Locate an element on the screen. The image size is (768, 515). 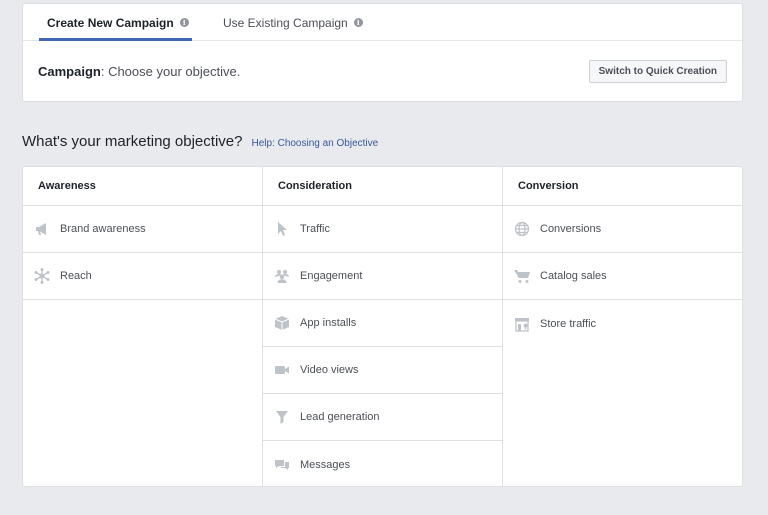
page-title: What's your marketing objective? is located at coordinates (132, 141).